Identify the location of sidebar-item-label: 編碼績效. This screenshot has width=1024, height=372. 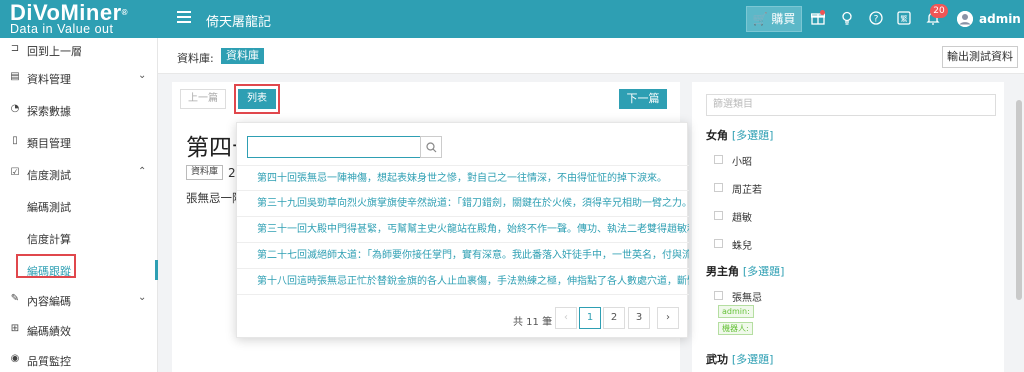
(49, 331).